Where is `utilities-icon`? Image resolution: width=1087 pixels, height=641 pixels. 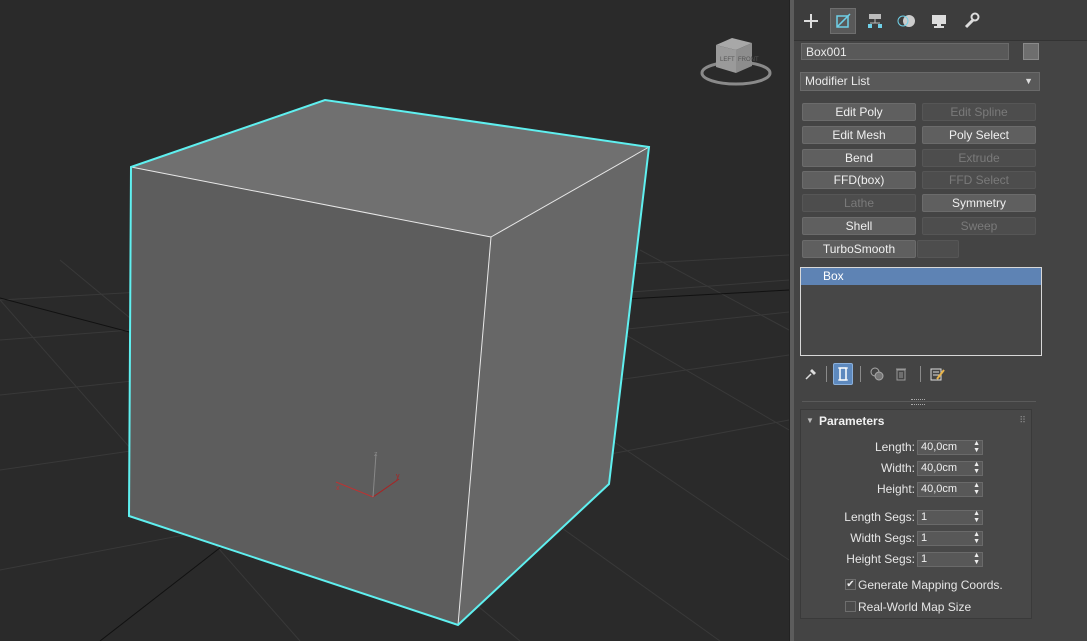
utilities-icon is located at coordinates (971, 21).